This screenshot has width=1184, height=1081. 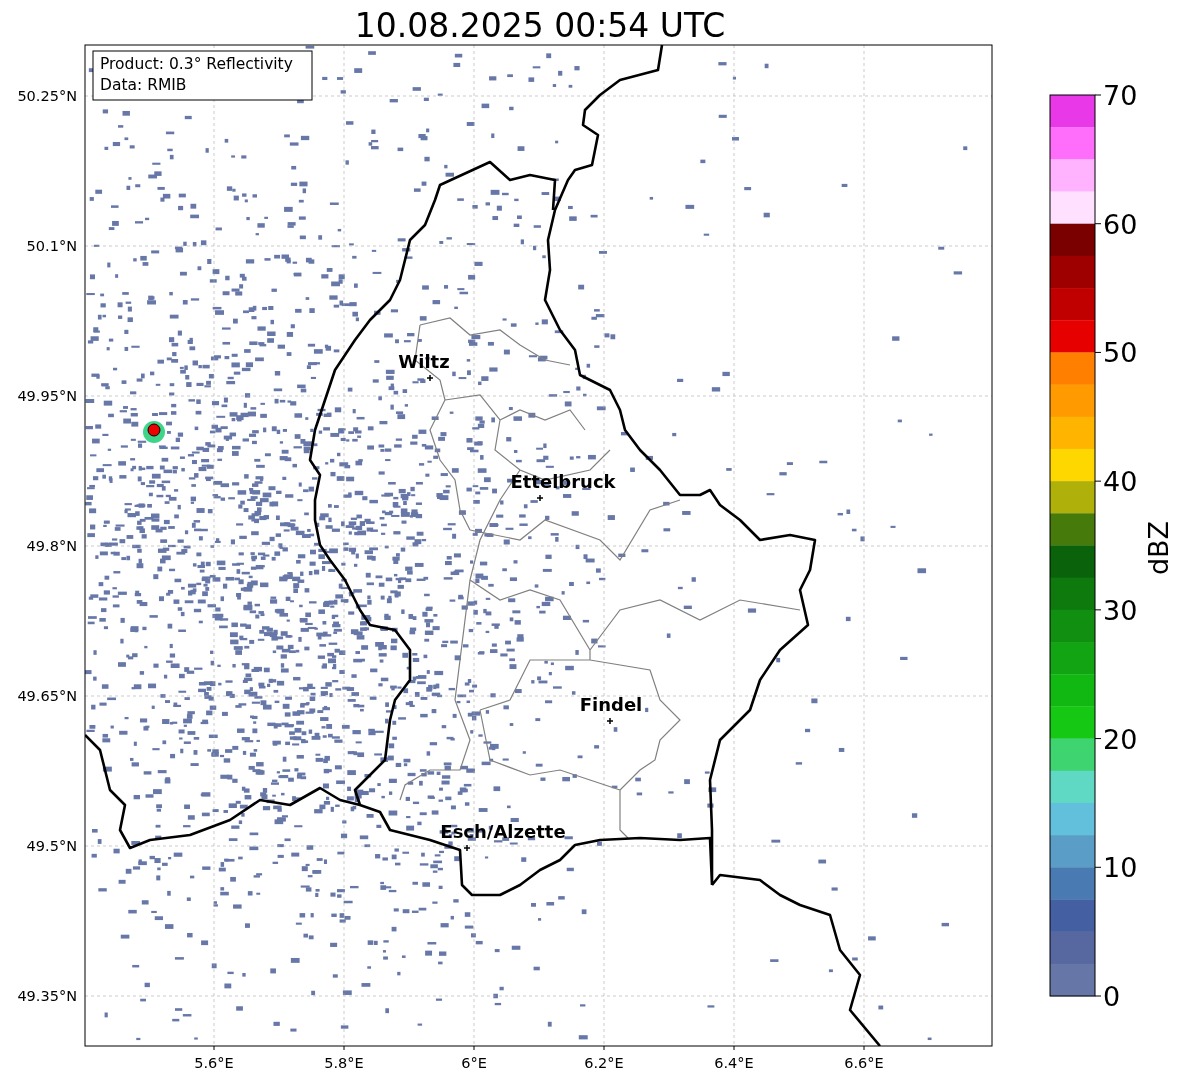 I want to click on legend-text: Product: 0.3° Reflectivity, so click(x=196, y=64).